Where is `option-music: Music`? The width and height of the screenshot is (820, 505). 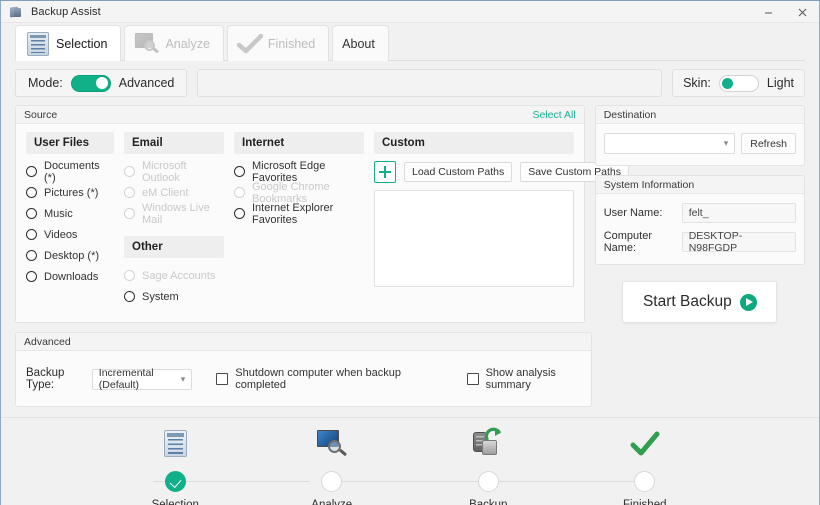
option-music: Music is located at coordinates (70, 213).